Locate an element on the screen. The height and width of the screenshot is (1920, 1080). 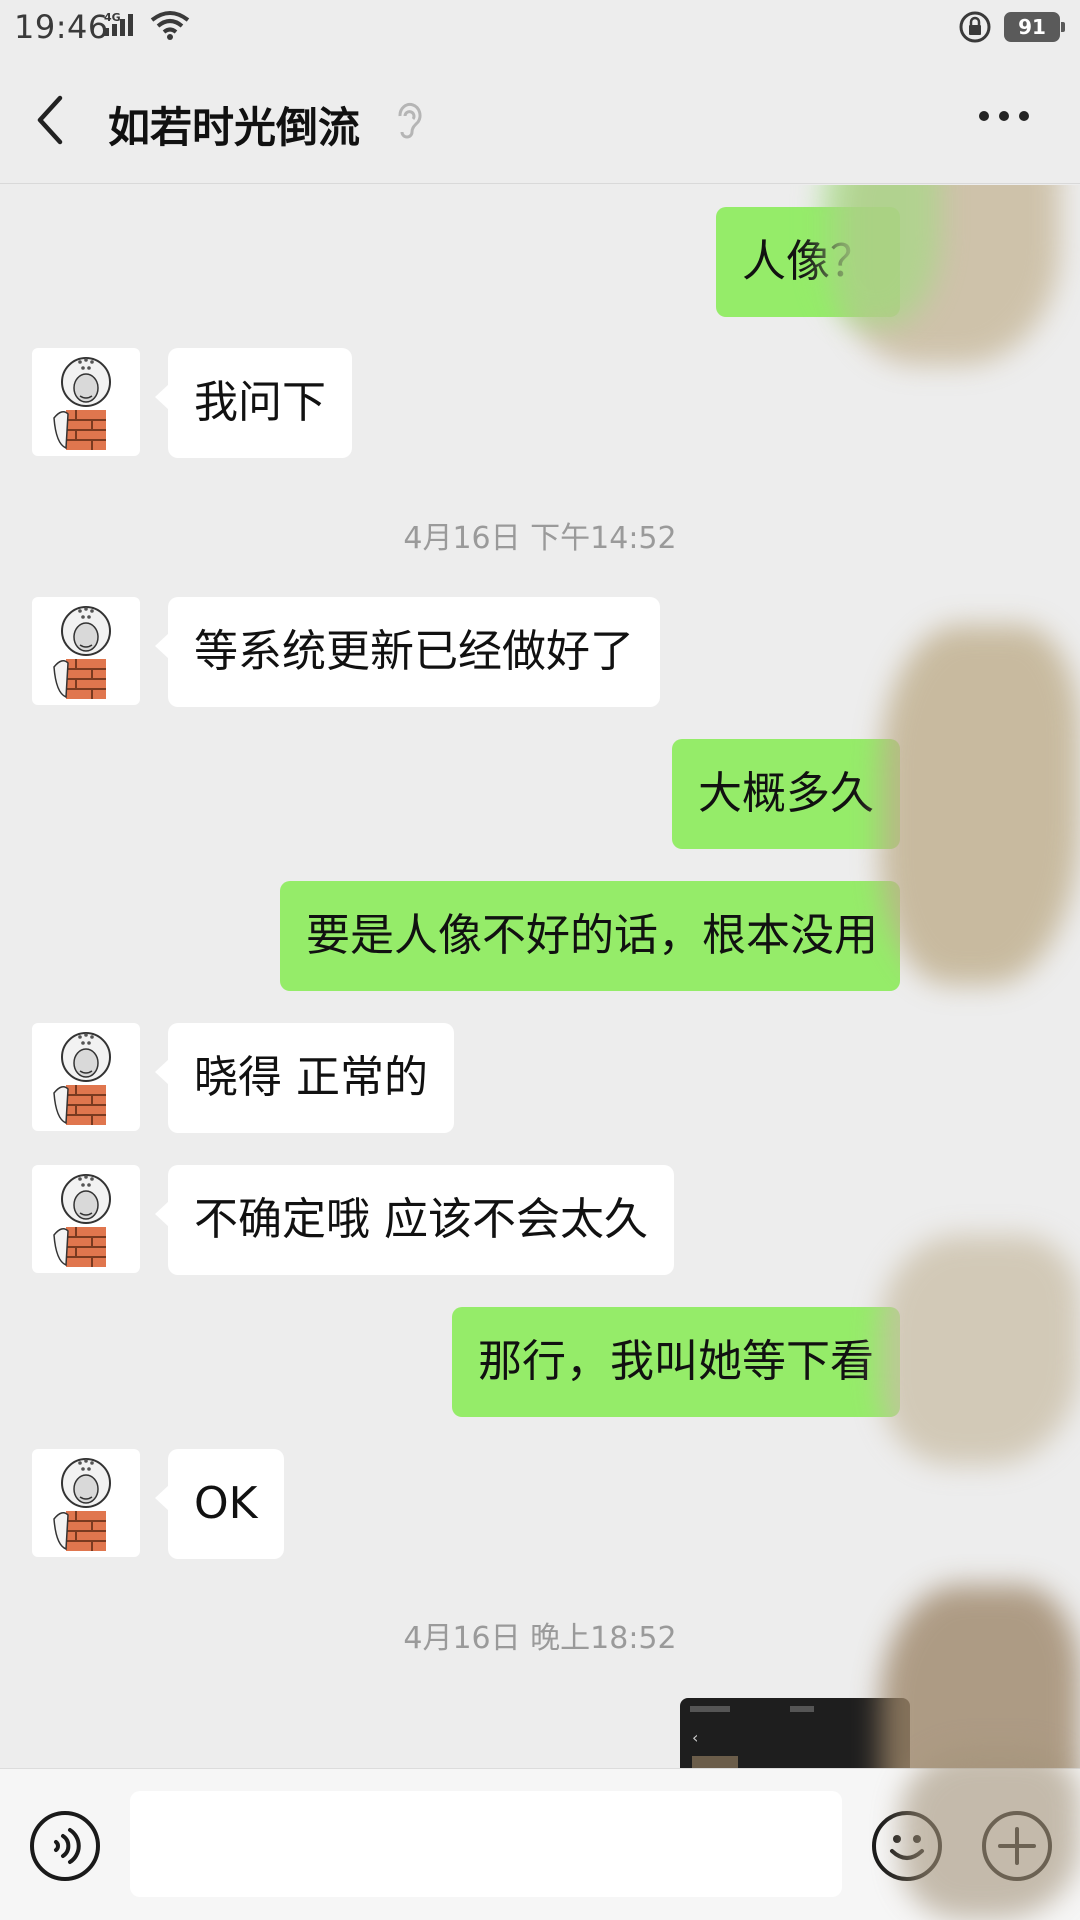
emoji-icon is located at coordinates (907, 1848).